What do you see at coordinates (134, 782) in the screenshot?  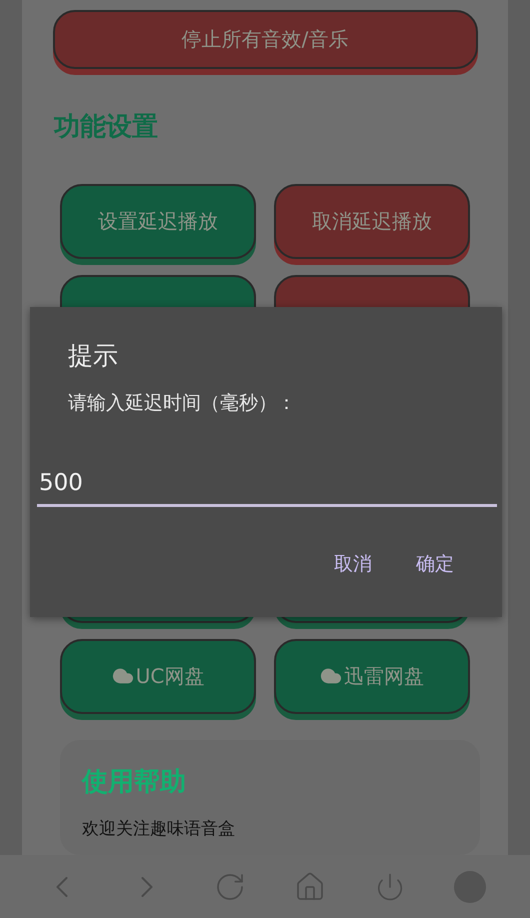 I see `help-title: 使用帮助` at bounding box center [134, 782].